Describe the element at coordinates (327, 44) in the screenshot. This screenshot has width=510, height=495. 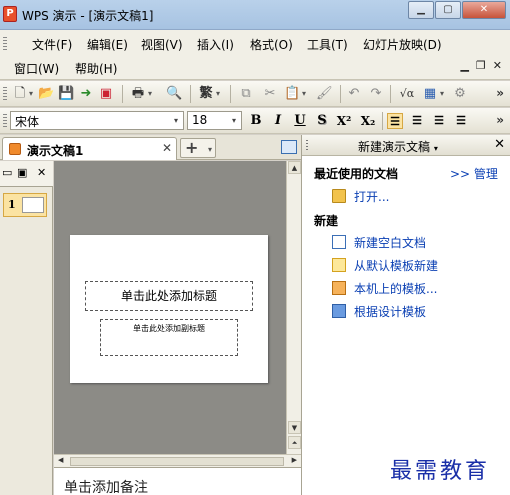
I see `menu-tools: 工具(T)` at that location.